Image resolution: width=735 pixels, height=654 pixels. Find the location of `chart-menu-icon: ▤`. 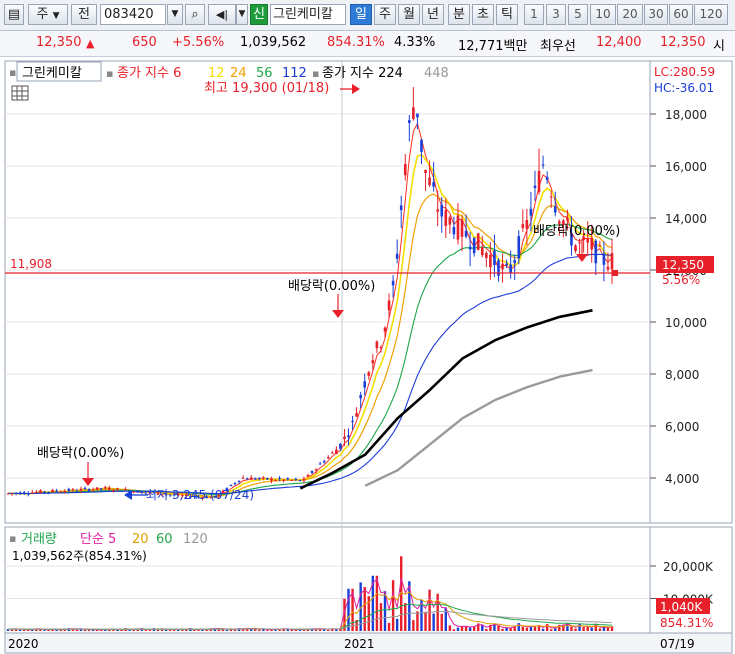

chart-menu-icon: ▤ is located at coordinates (14, 14).